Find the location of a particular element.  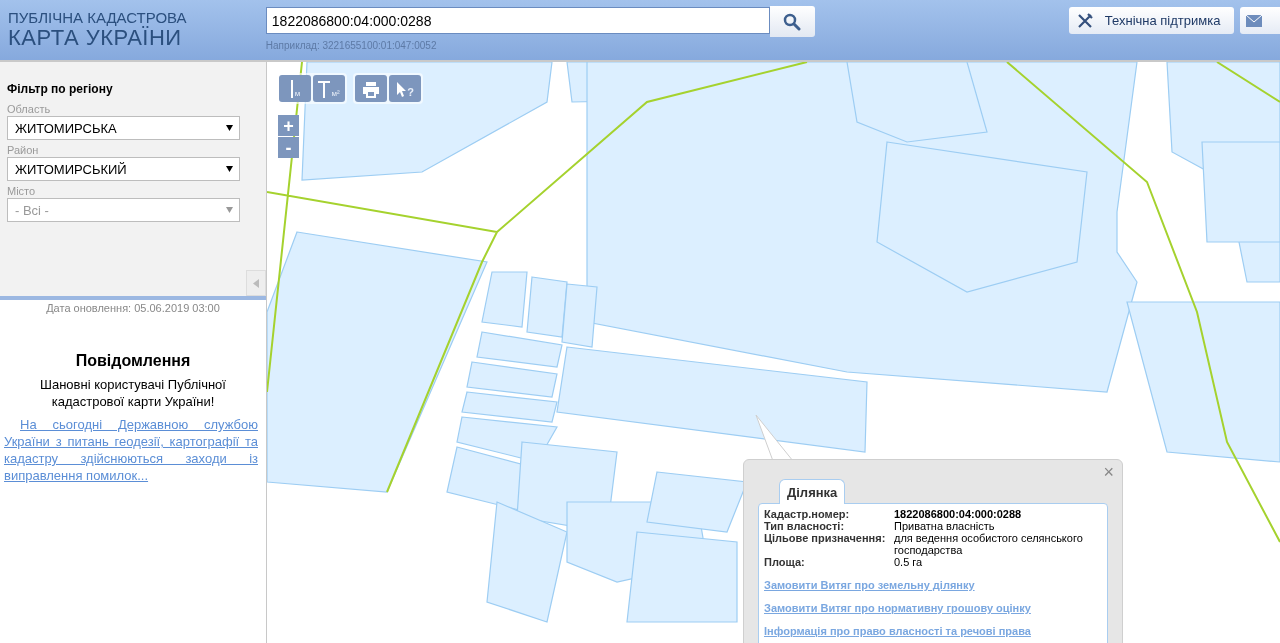

caret-left-icon is located at coordinates (256, 283).